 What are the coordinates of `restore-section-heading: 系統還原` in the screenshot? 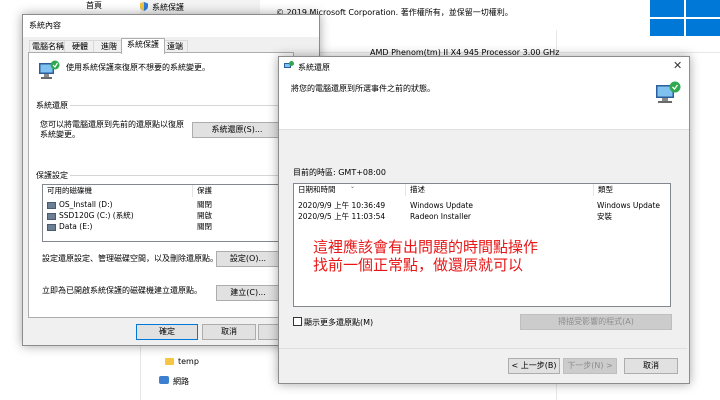 It's located at (52, 105).